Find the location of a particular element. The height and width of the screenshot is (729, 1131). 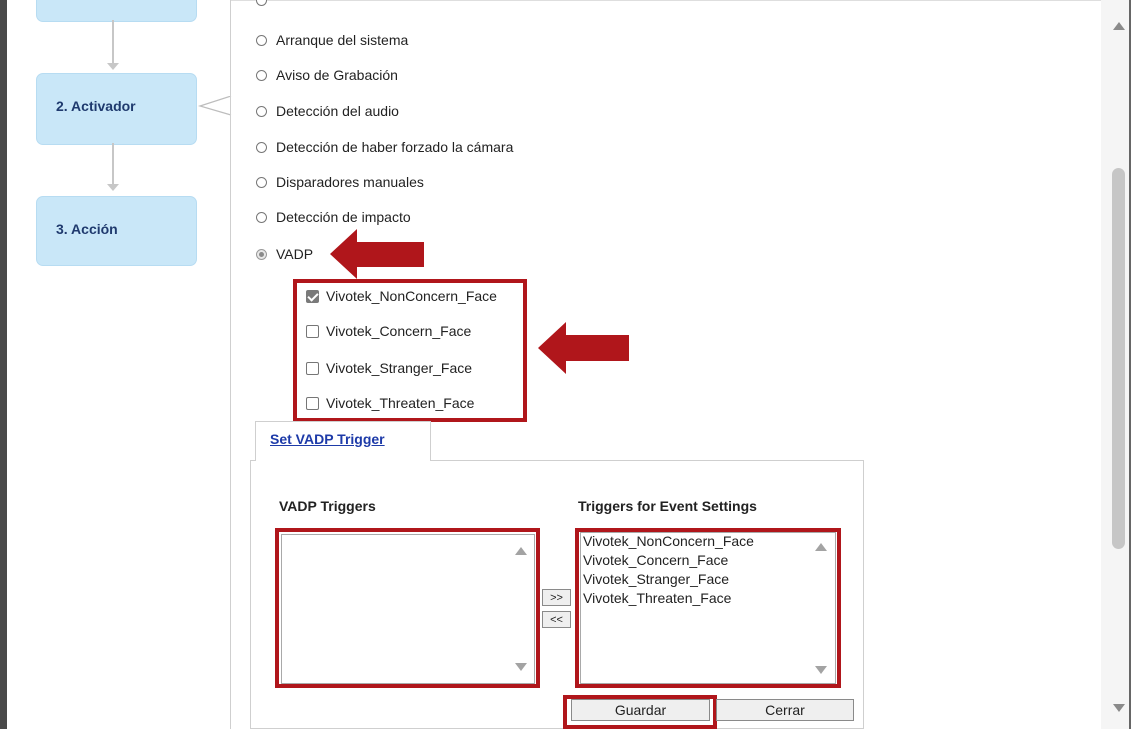

radio-option-grabacion: Aviso de Grabación is located at coordinates (327, 75).